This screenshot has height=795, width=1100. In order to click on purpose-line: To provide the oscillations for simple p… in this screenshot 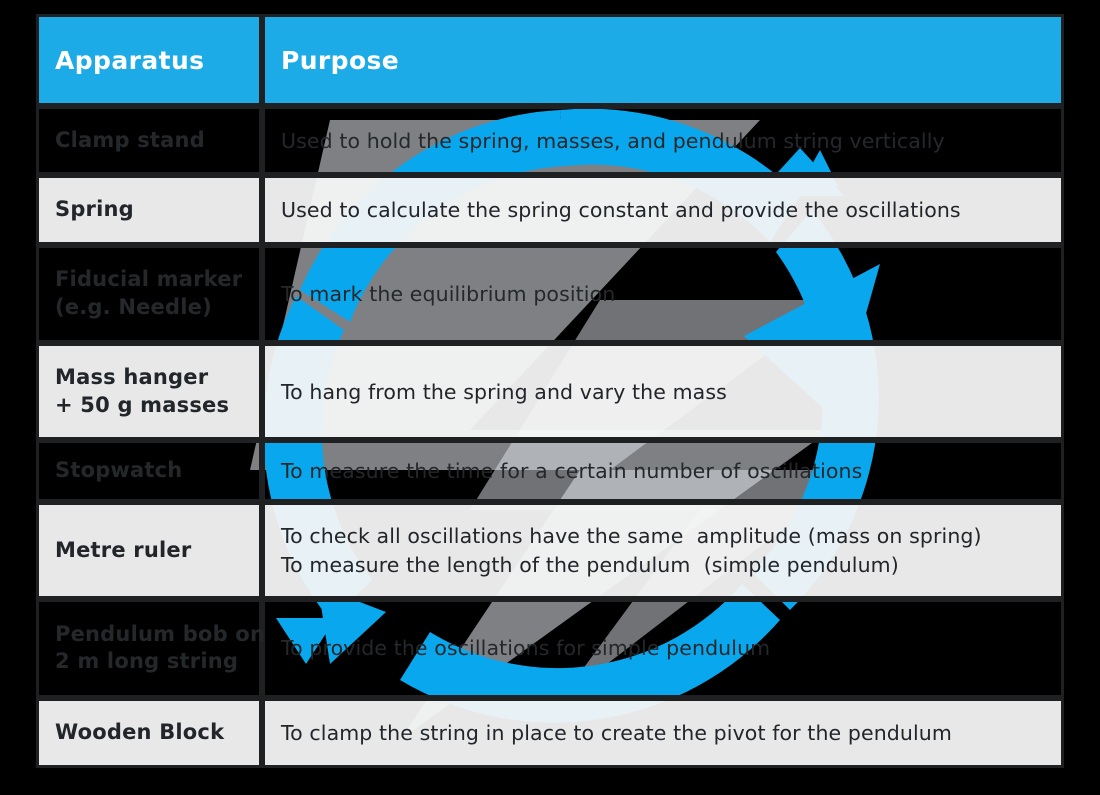, I will do `click(526, 648)`.